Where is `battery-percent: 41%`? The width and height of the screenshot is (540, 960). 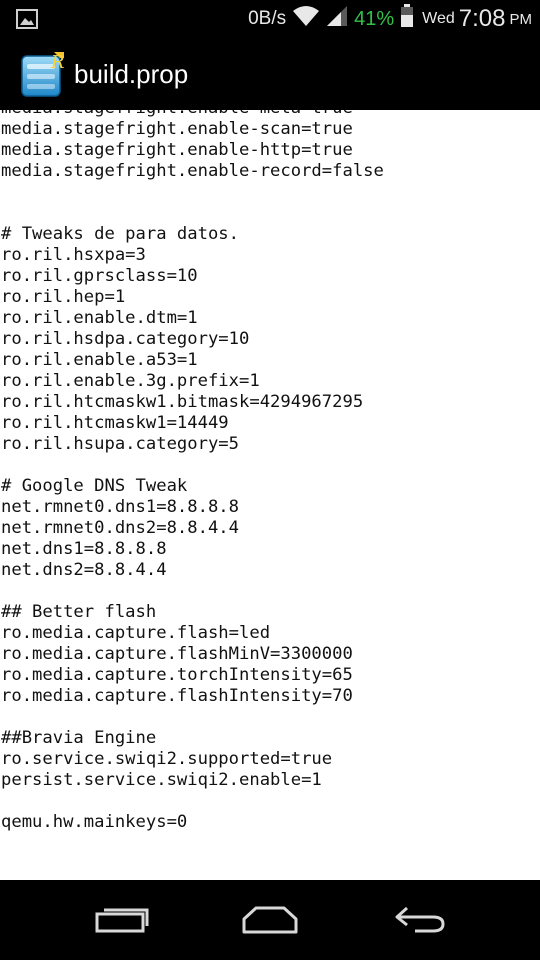
battery-percent: 41% is located at coordinates (374, 18).